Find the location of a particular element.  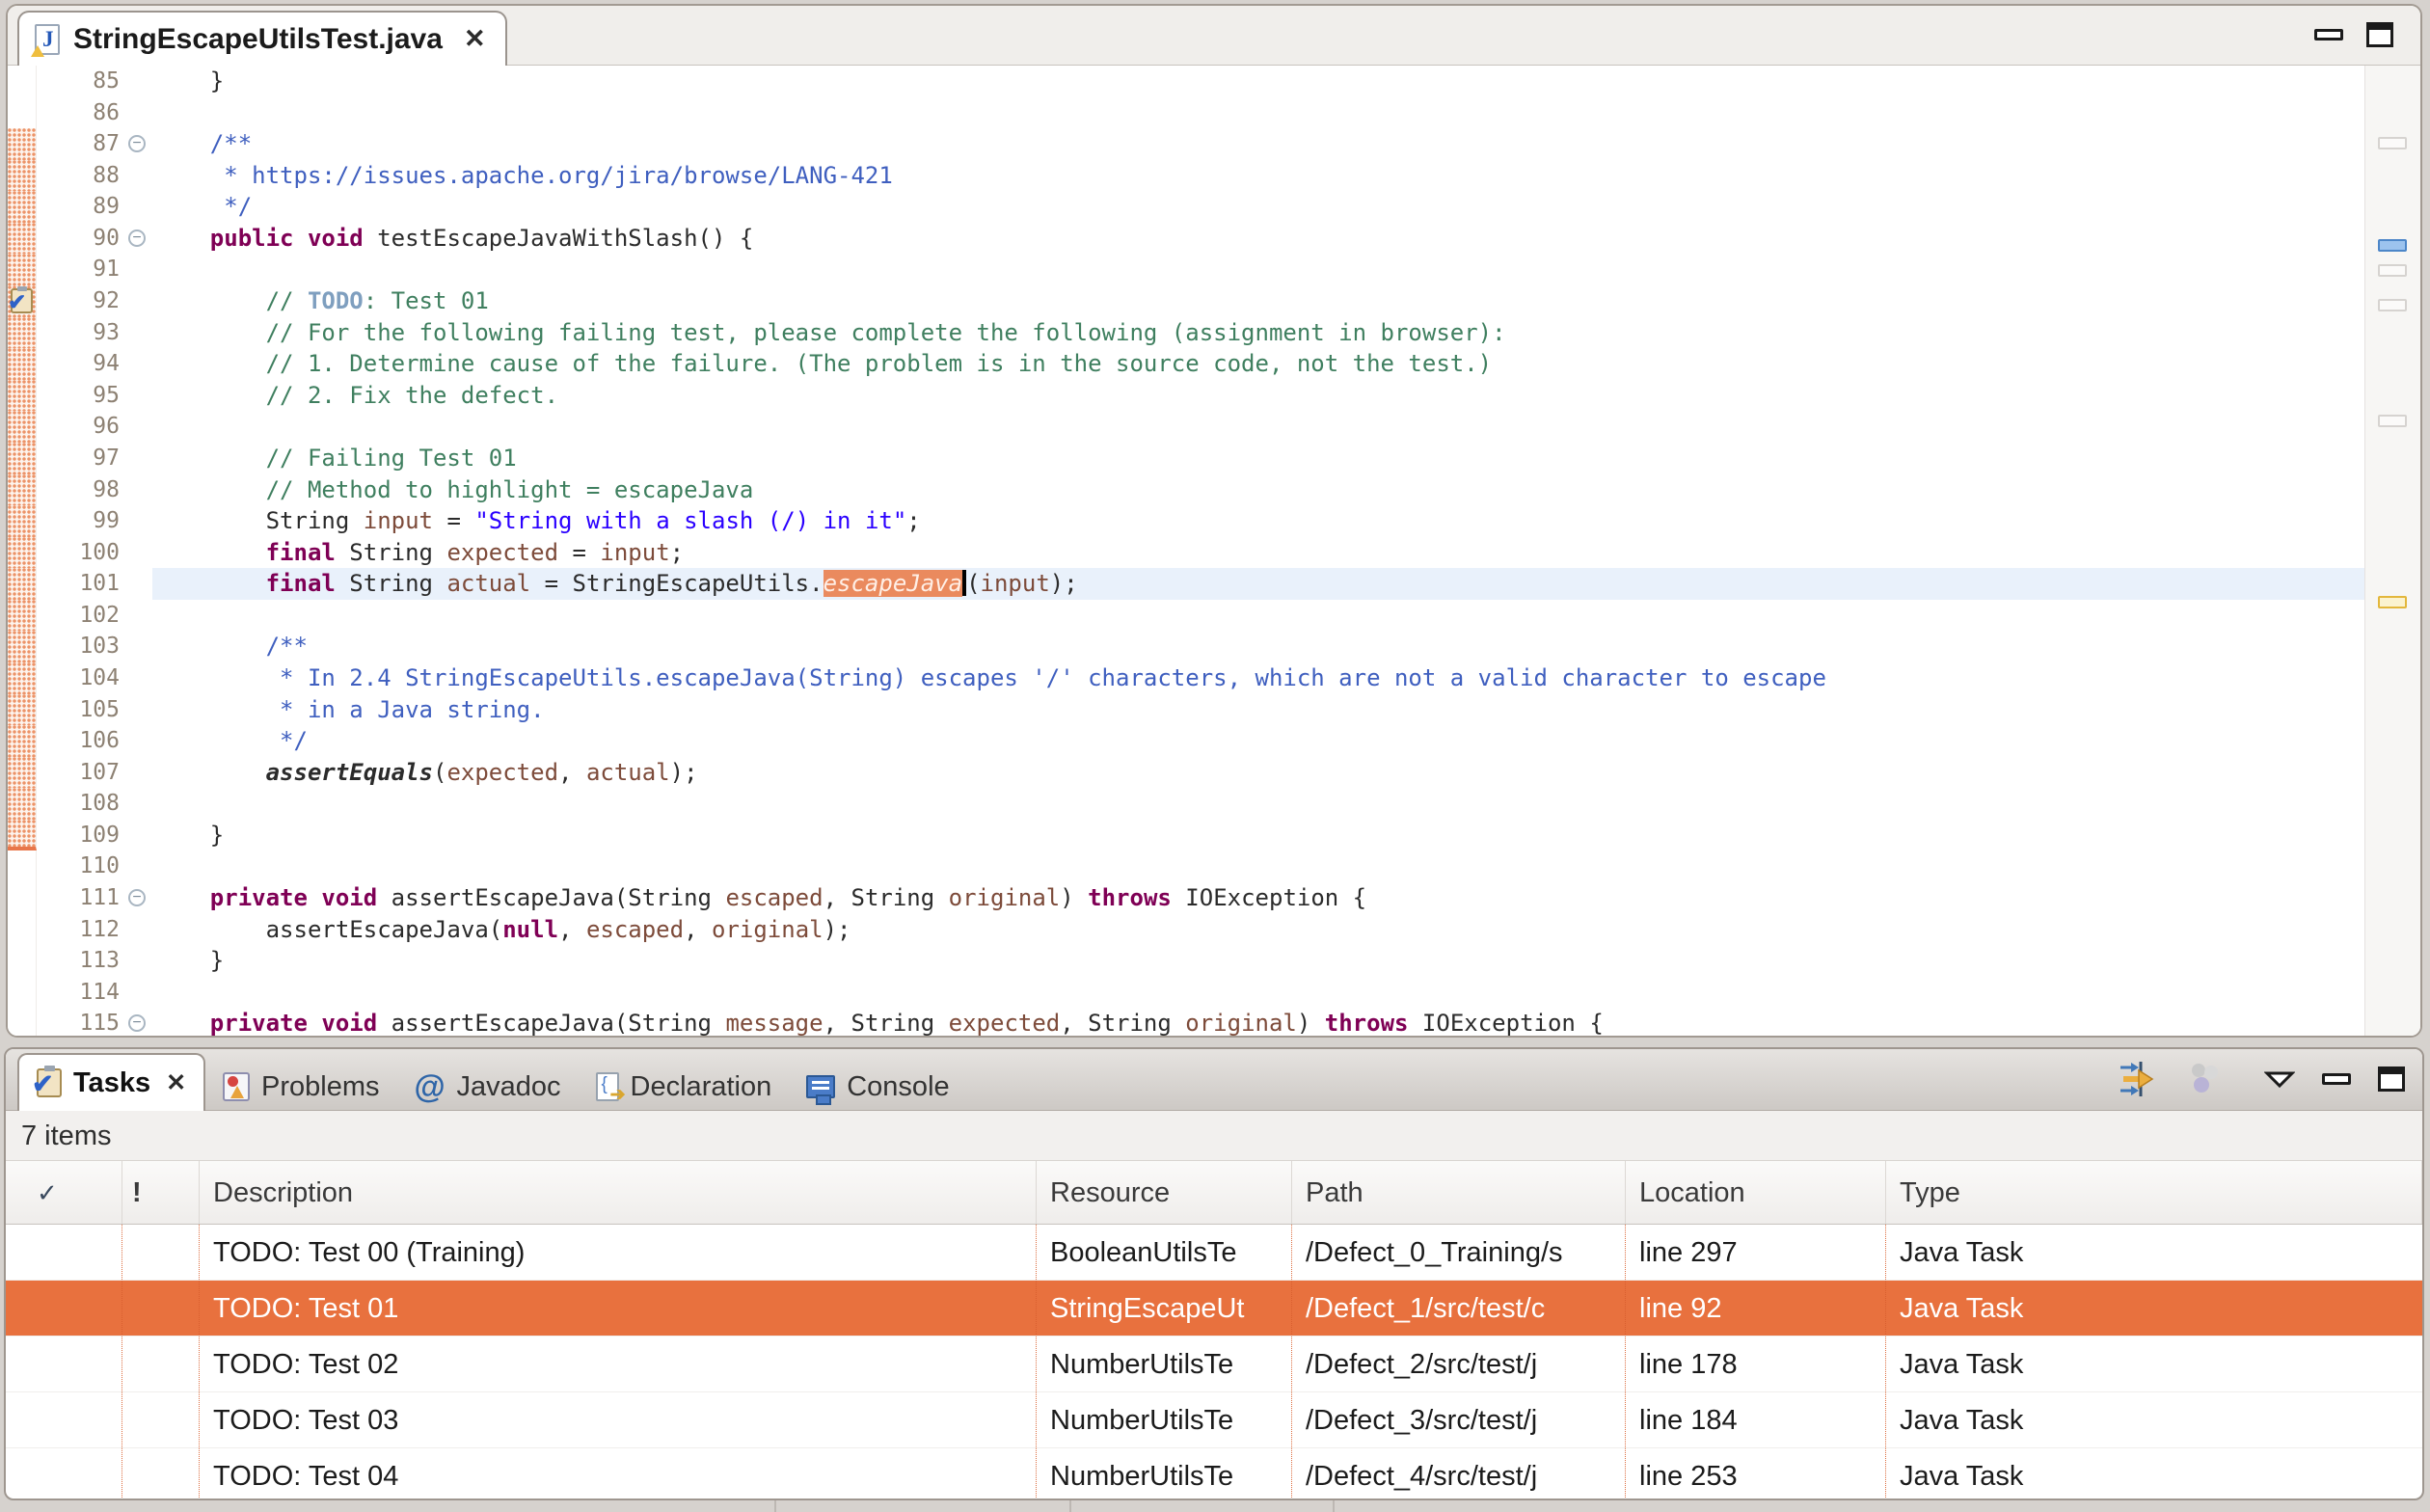

column-header-resource: Resource is located at coordinates (1164, 1192).